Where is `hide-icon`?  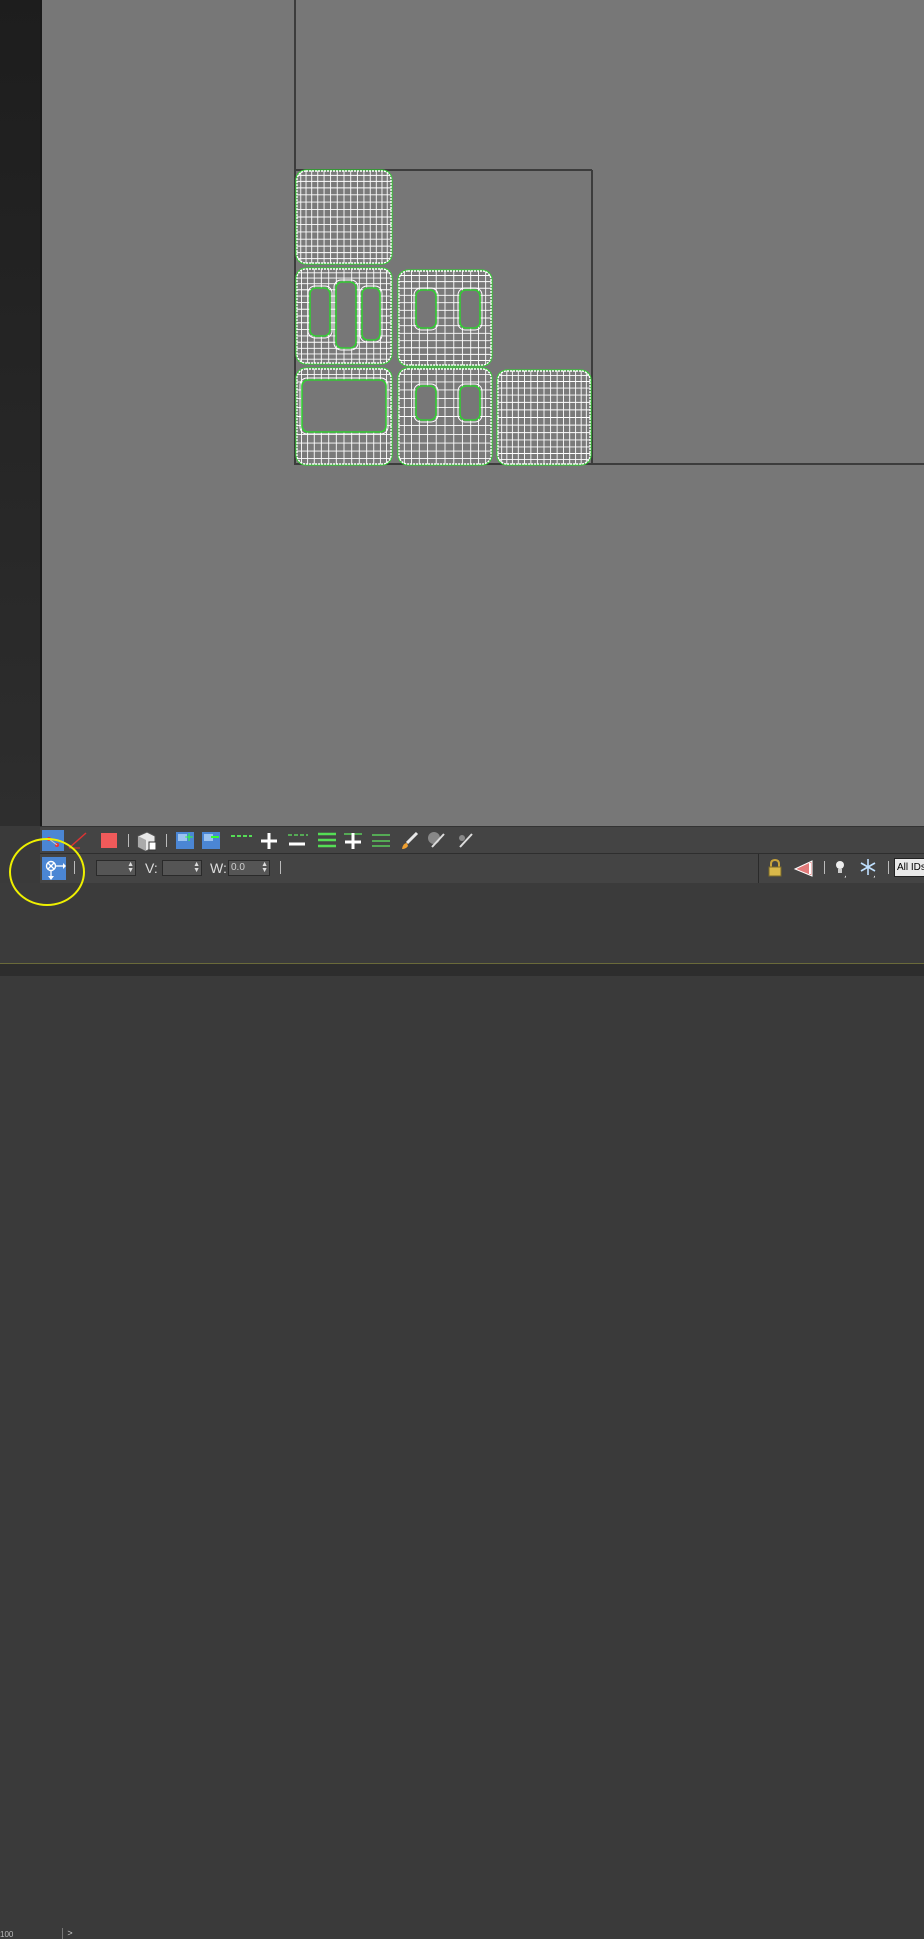
hide-icon is located at coordinates (803, 868).